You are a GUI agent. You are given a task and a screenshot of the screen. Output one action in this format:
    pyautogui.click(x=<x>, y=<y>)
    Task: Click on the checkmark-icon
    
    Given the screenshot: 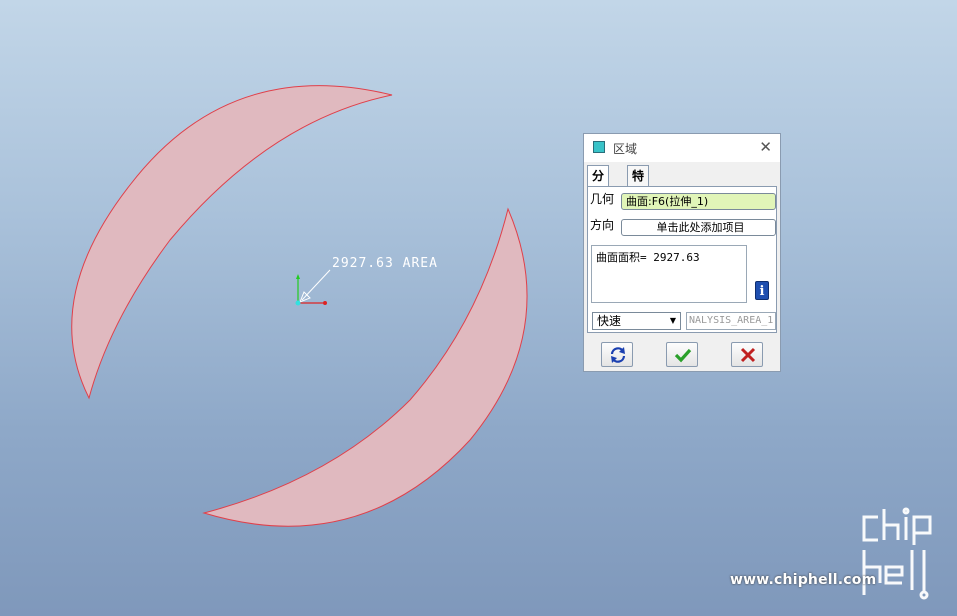 What is the action you would take?
    pyautogui.click(x=683, y=355)
    